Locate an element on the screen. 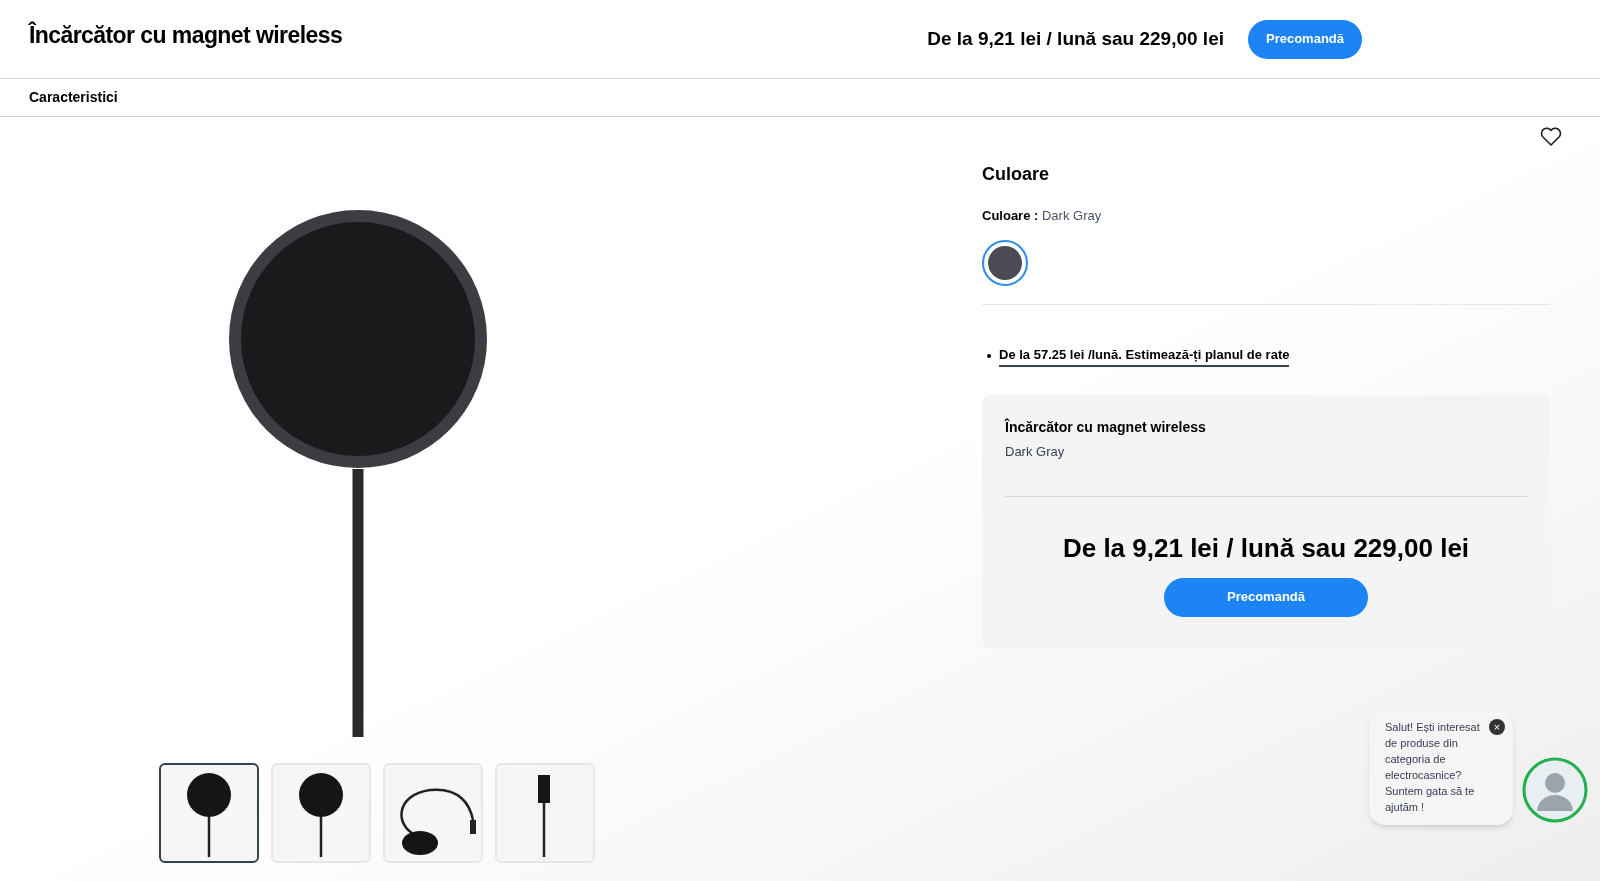 The height and width of the screenshot is (881, 1600). summary-product-name: Încărcător cu magnet wireless is located at coordinates (1106, 427).